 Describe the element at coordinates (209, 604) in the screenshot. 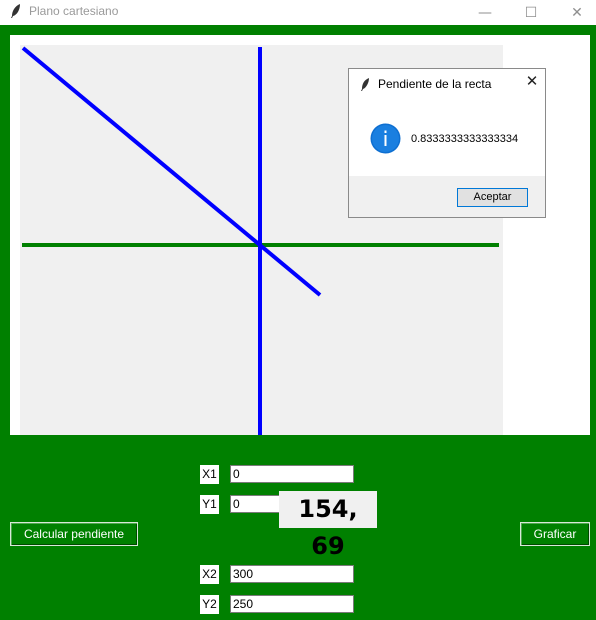

I see `y2-label: Y2` at that location.